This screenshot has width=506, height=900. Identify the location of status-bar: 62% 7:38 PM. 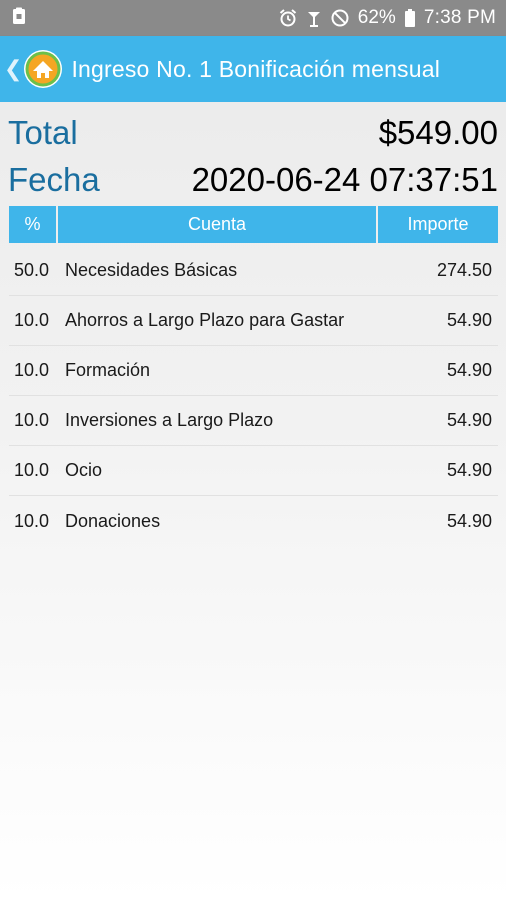
(253, 18).